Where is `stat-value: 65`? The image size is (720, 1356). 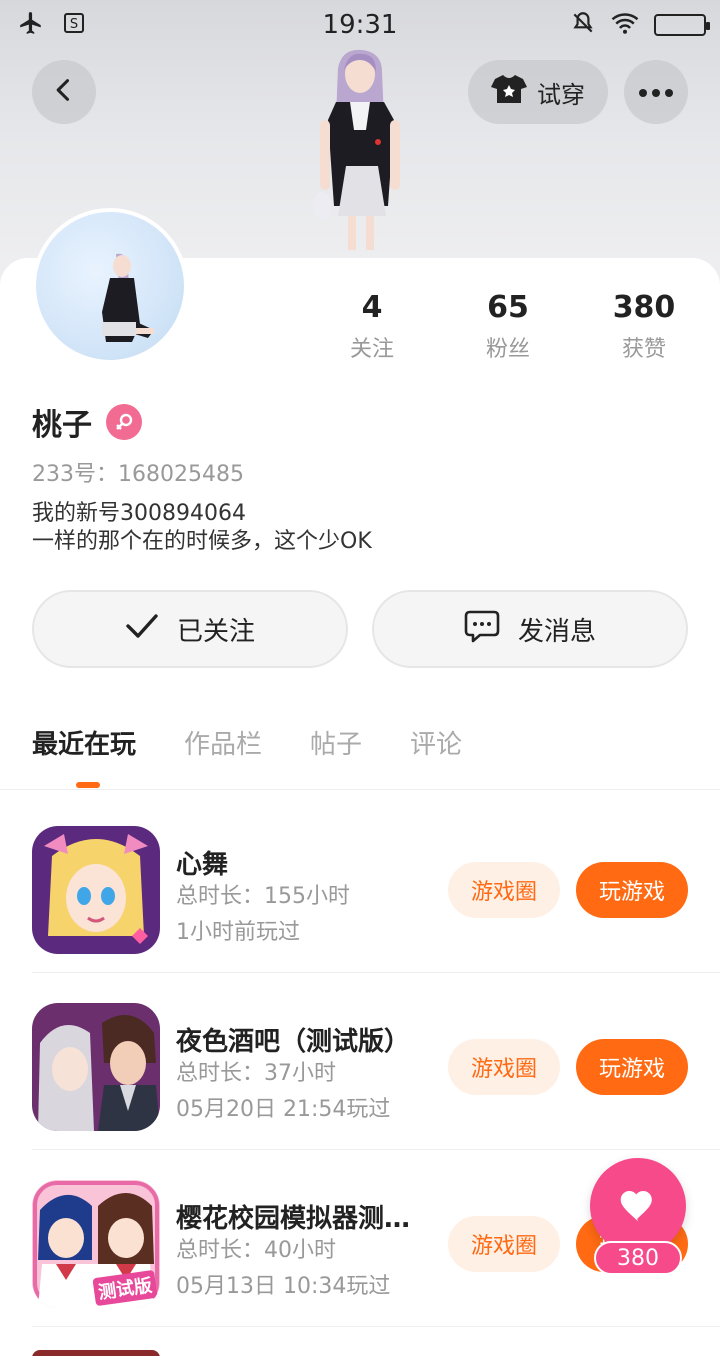 stat-value: 65 is located at coordinates (508, 307).